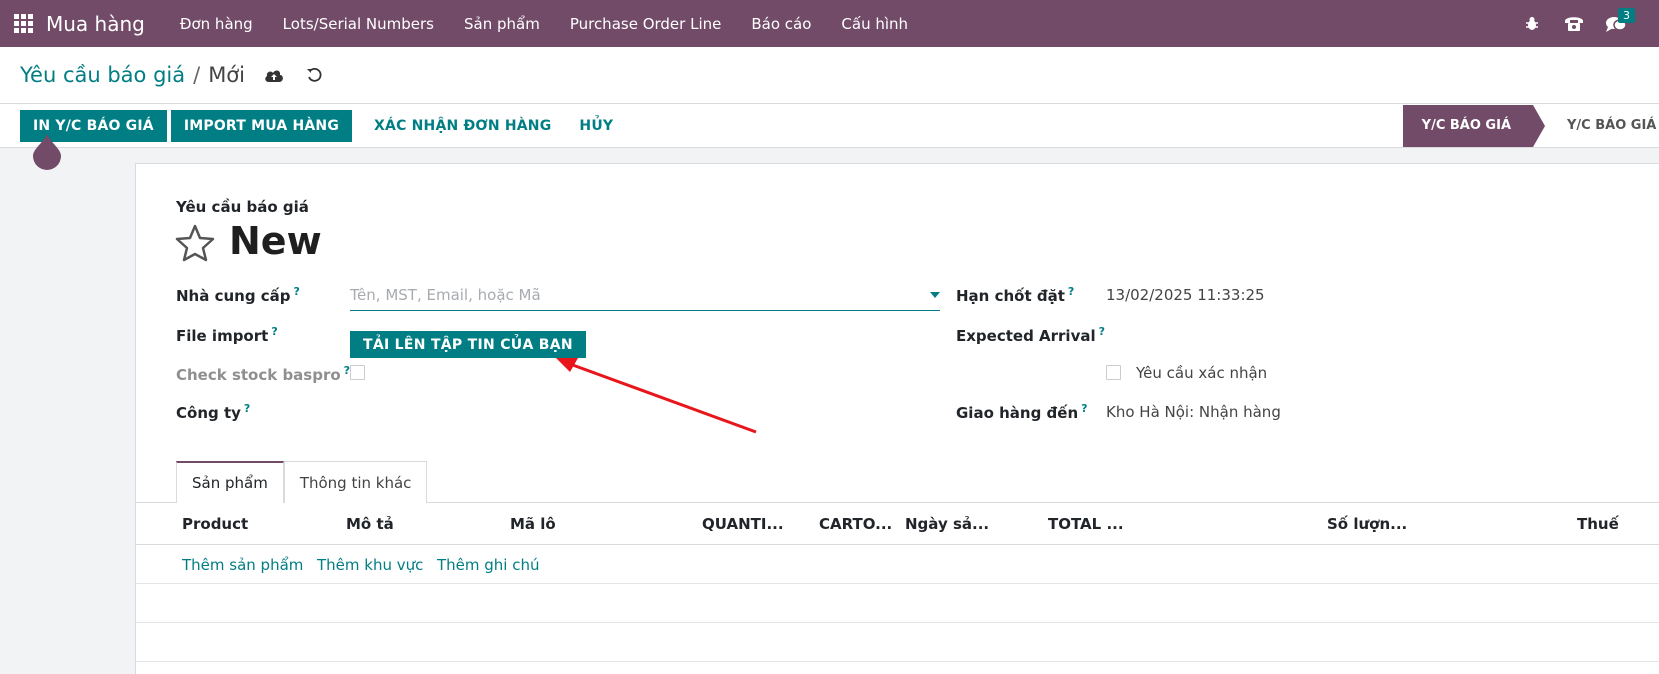 This screenshot has height=674, width=1659. Describe the element at coordinates (781, 23) in the screenshot. I see `menu-item-reports: Báo cáo` at that location.